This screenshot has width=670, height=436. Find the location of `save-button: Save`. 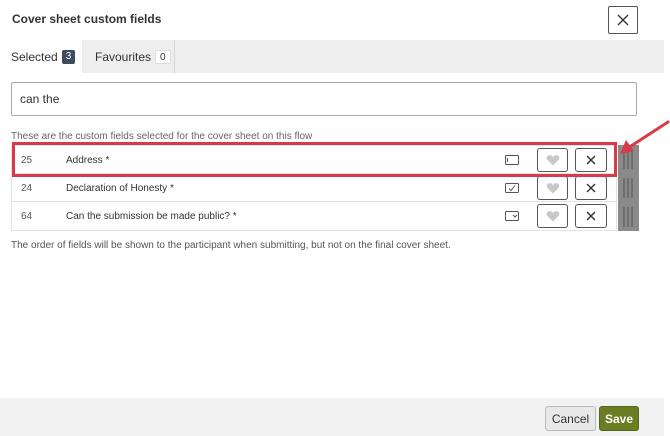

save-button: Save is located at coordinates (619, 418).